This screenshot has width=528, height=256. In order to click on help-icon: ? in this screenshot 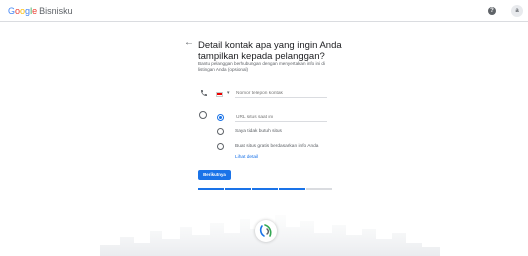, I will do `click(492, 11)`.